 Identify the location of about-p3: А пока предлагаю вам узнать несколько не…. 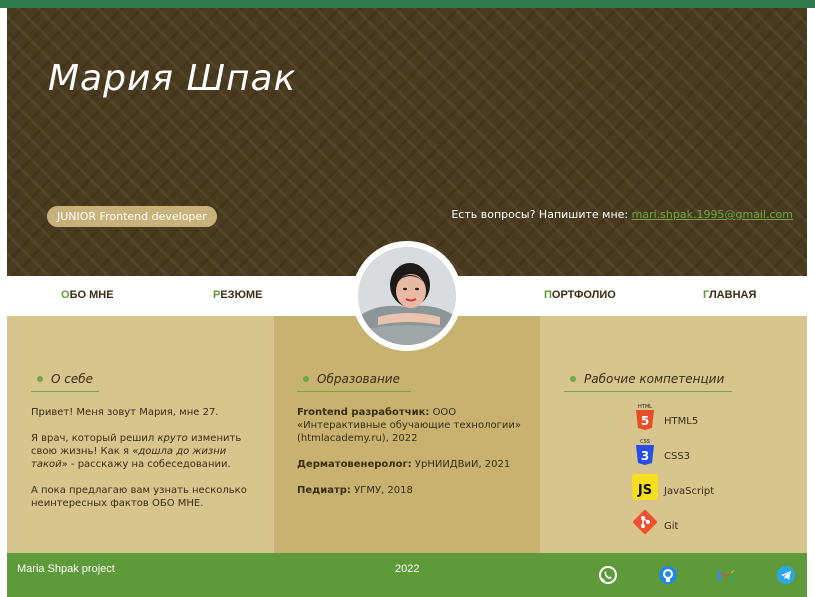
(139, 497).